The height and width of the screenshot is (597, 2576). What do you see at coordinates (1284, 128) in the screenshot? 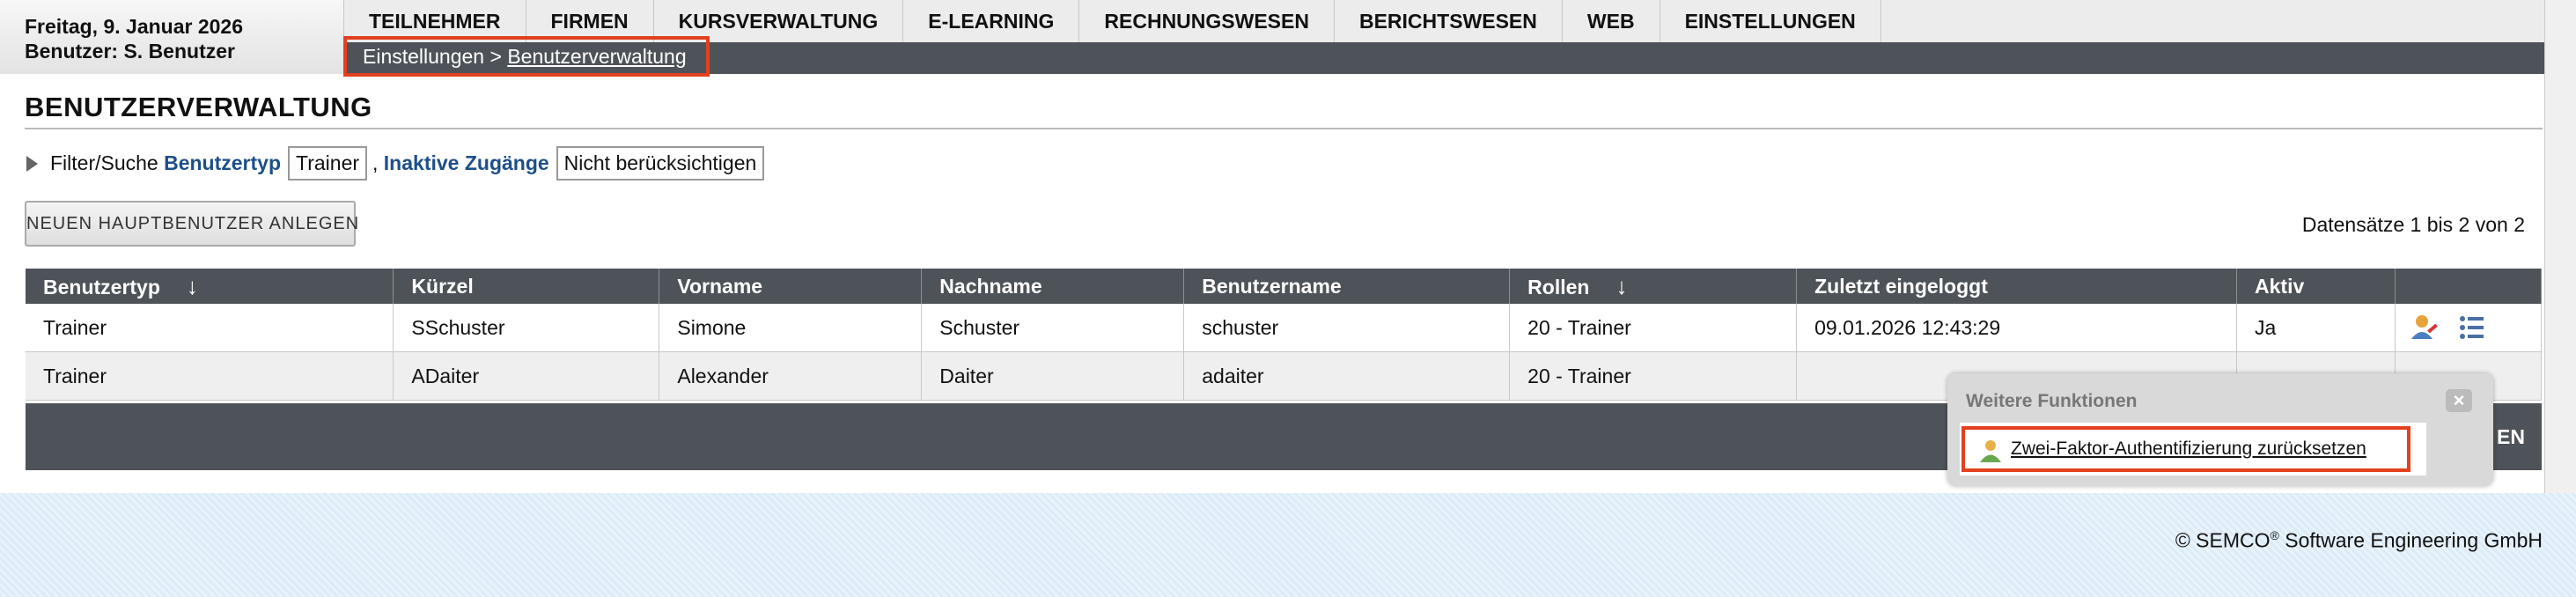
I see `title-divider` at bounding box center [1284, 128].